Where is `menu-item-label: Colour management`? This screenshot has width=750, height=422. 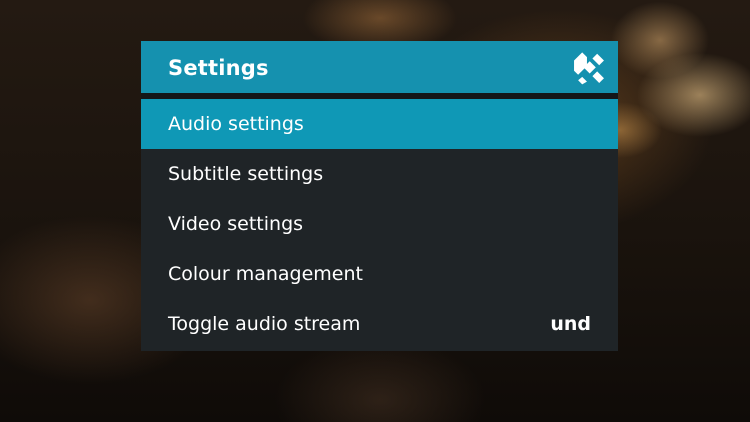 menu-item-label: Colour management is located at coordinates (265, 274).